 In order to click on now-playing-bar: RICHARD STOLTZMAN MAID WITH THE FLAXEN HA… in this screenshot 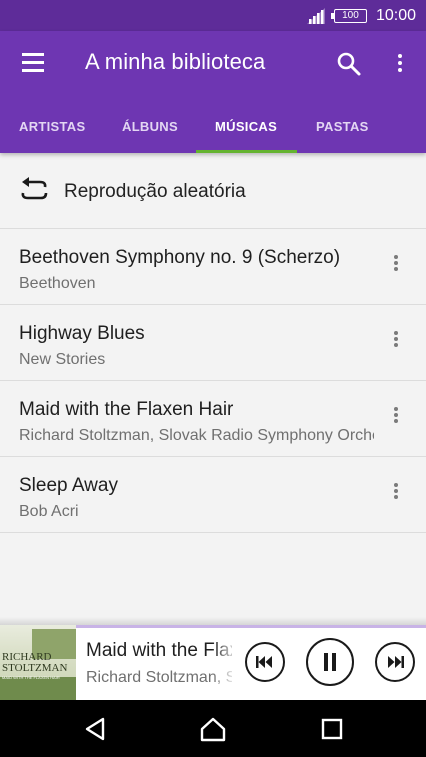, I will do `click(213, 662)`.